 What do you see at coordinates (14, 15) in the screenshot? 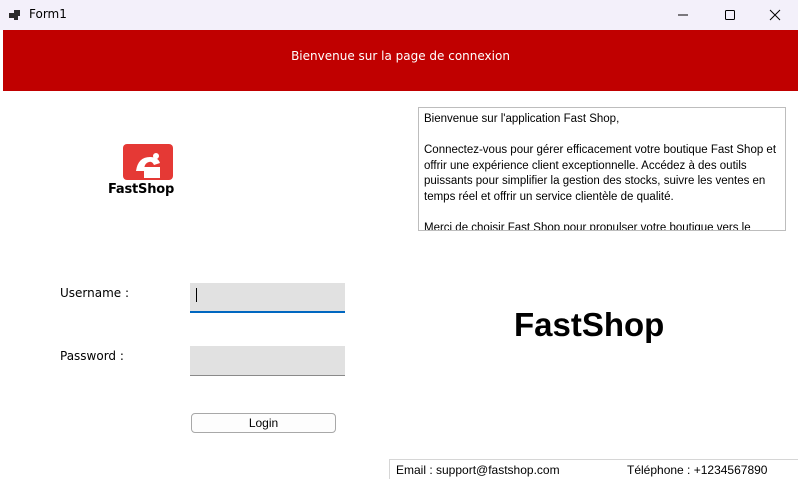
I see `app-icon` at bounding box center [14, 15].